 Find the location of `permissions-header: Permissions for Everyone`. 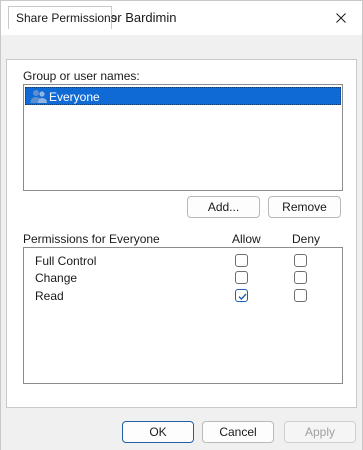

permissions-header: Permissions for Everyone is located at coordinates (91, 239).